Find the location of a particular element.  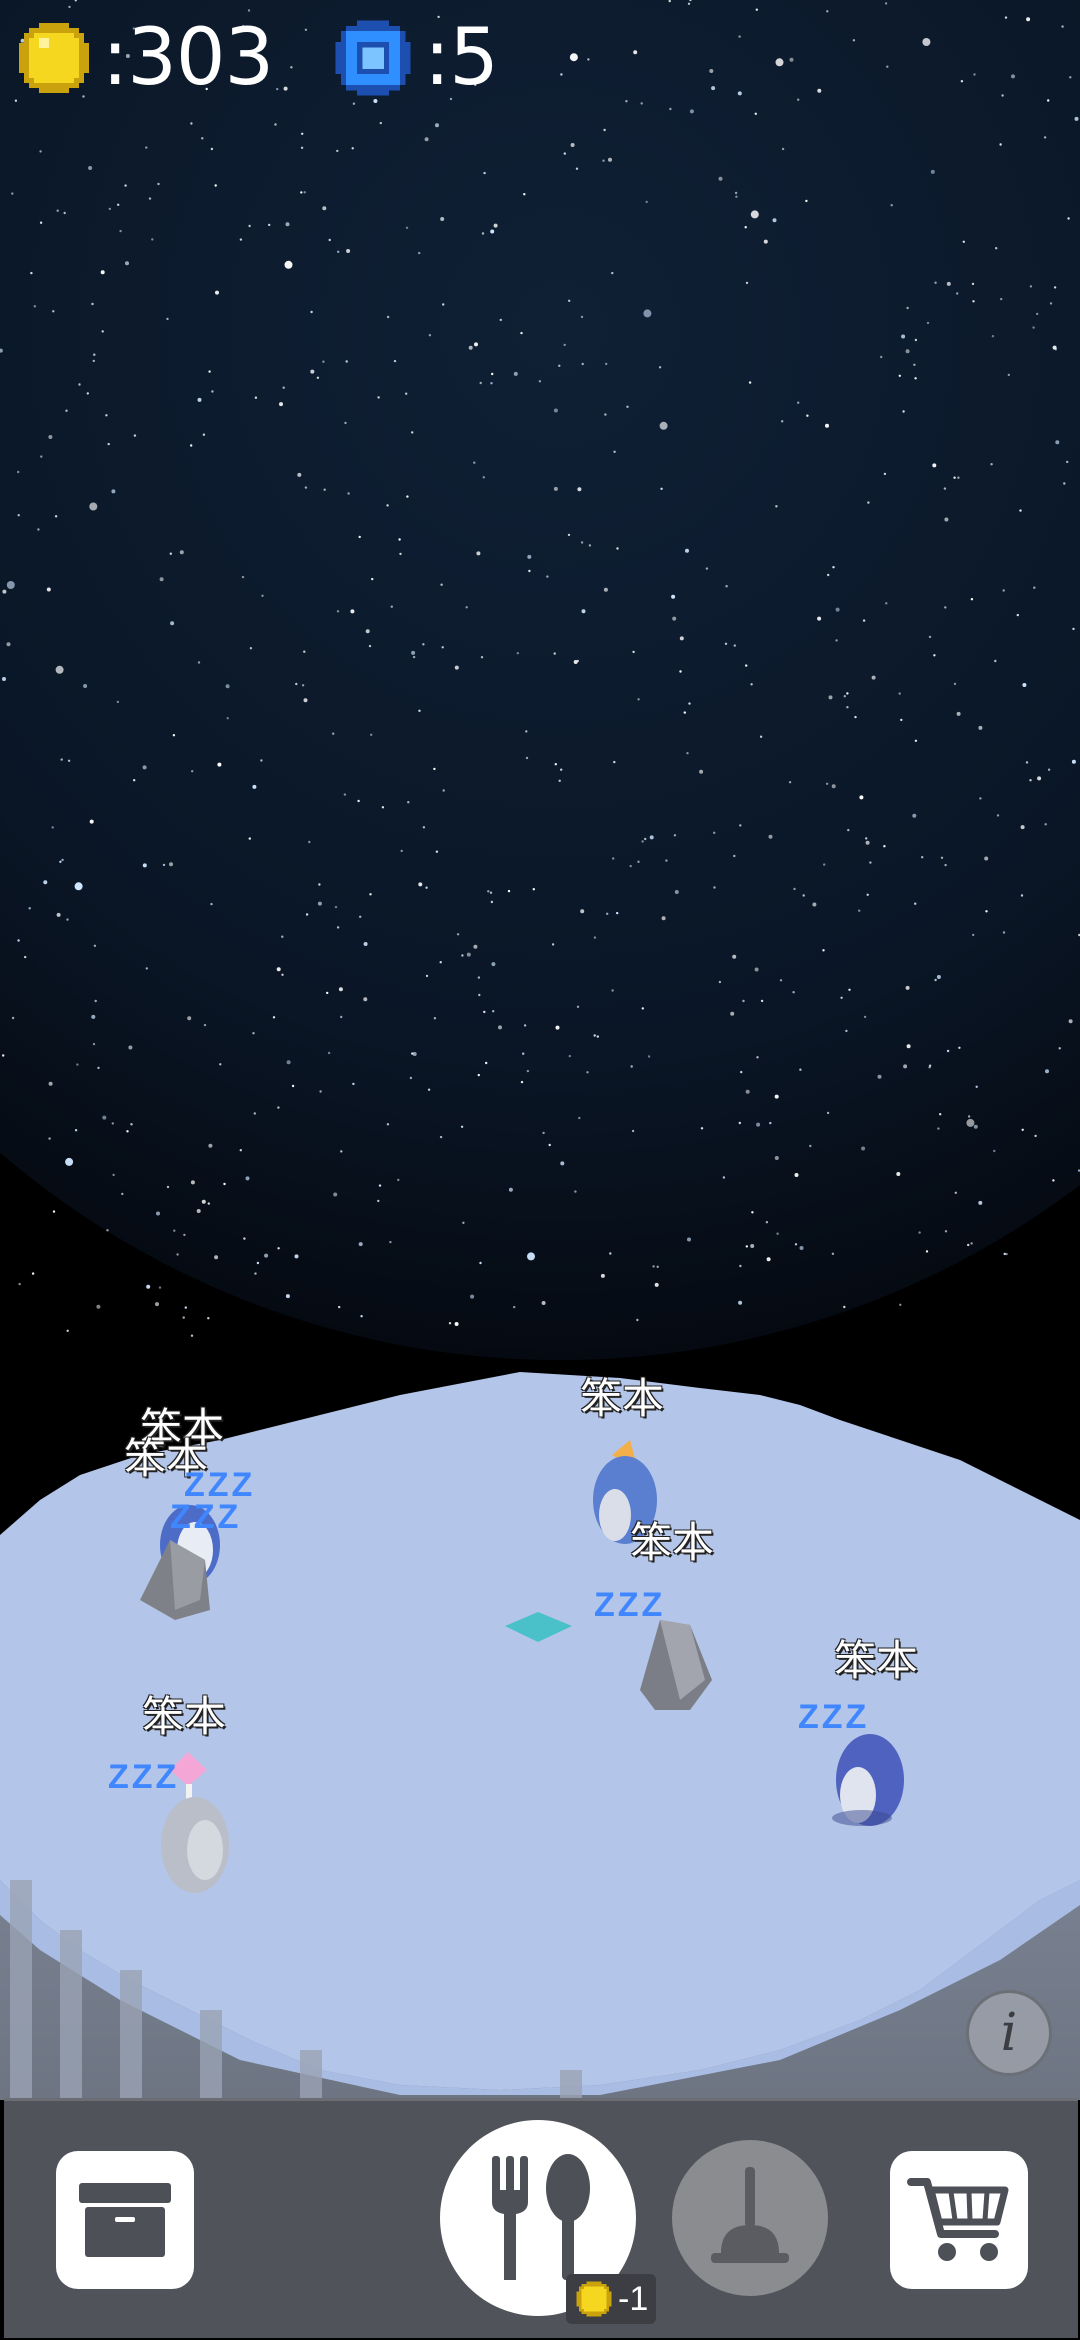

shop-button is located at coordinates (959, 2220).